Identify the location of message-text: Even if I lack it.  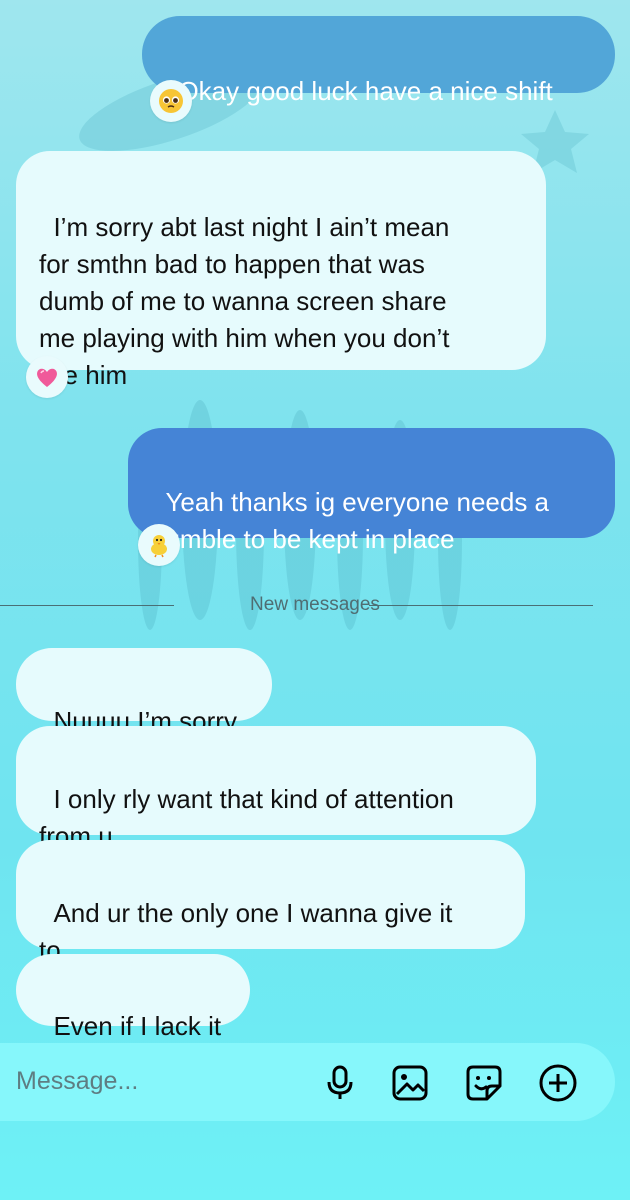
(137, 1026).